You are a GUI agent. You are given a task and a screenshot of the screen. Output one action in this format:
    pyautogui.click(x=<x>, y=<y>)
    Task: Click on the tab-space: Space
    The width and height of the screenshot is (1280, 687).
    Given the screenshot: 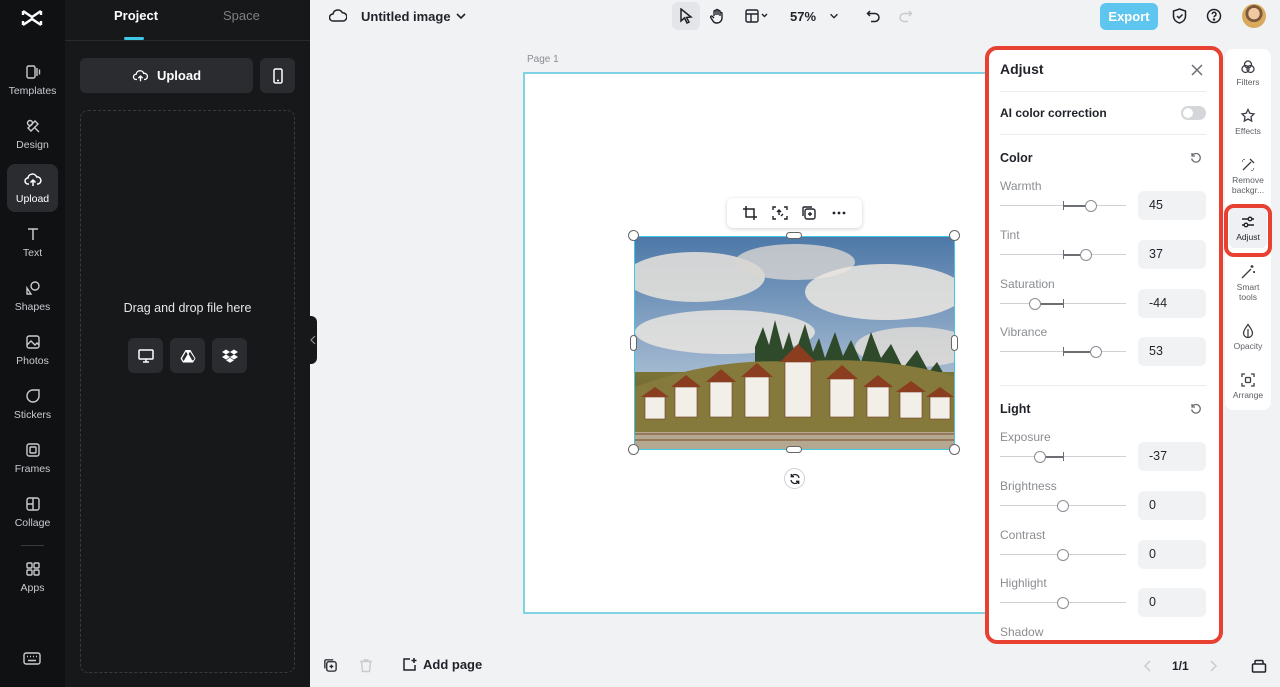 What is the action you would take?
    pyautogui.click(x=241, y=15)
    